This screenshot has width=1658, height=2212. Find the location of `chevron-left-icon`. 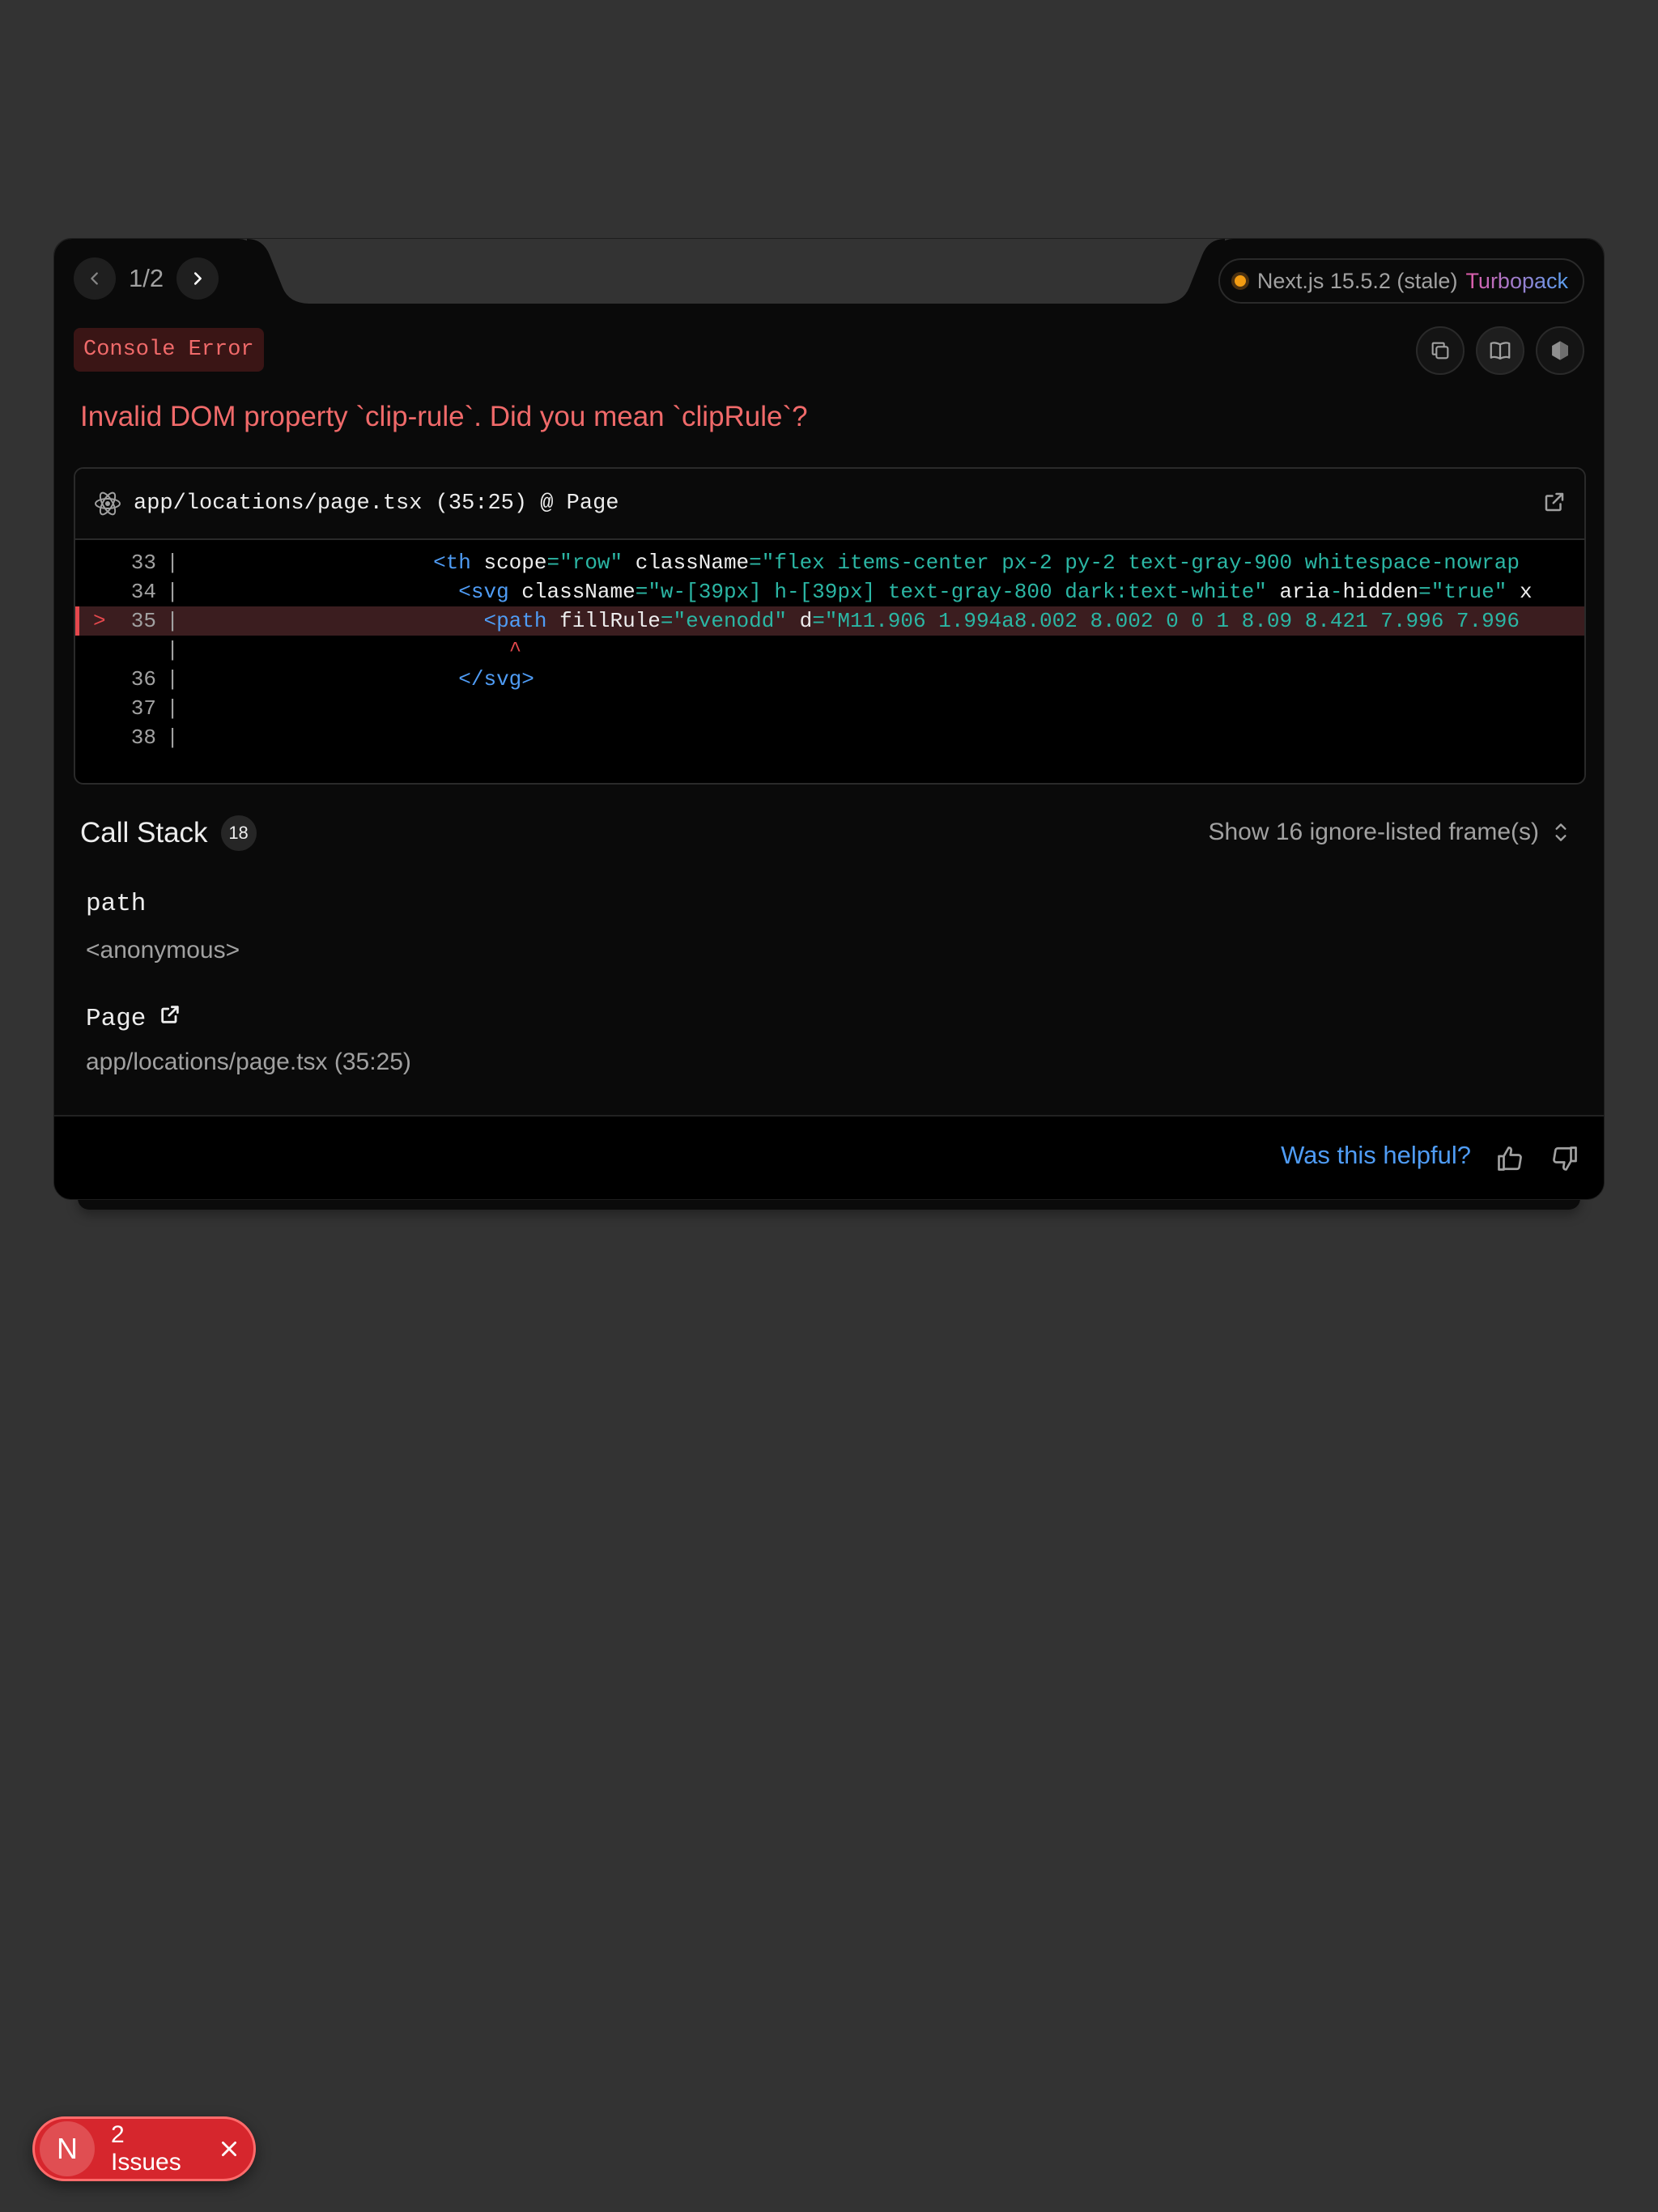

chevron-left-icon is located at coordinates (94, 278).